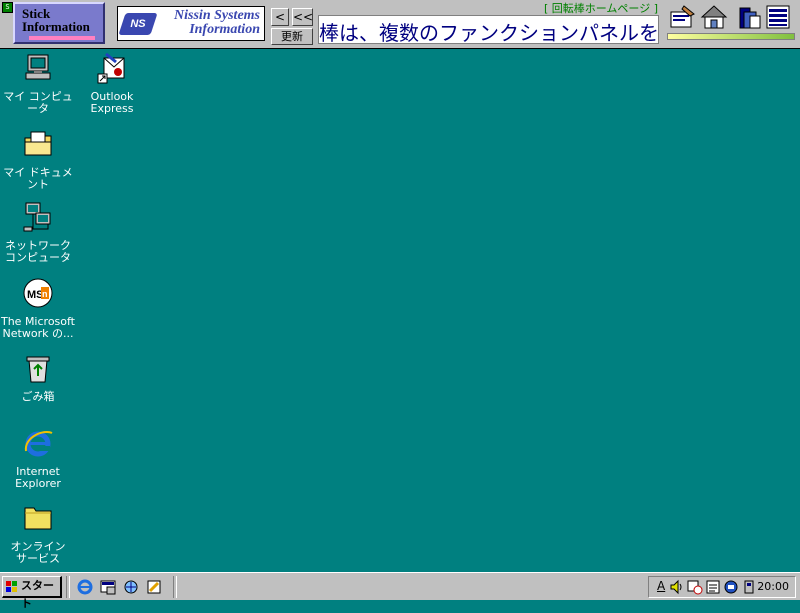  What do you see at coordinates (111, 68) in the screenshot?
I see `outlook-express-icon` at bounding box center [111, 68].